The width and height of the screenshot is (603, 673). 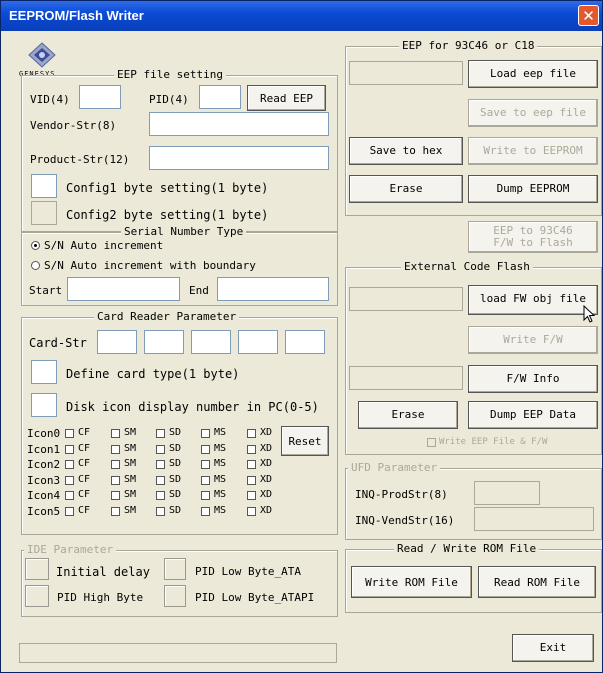 I want to click on inq-prodstr-field, so click(x=507, y=493).